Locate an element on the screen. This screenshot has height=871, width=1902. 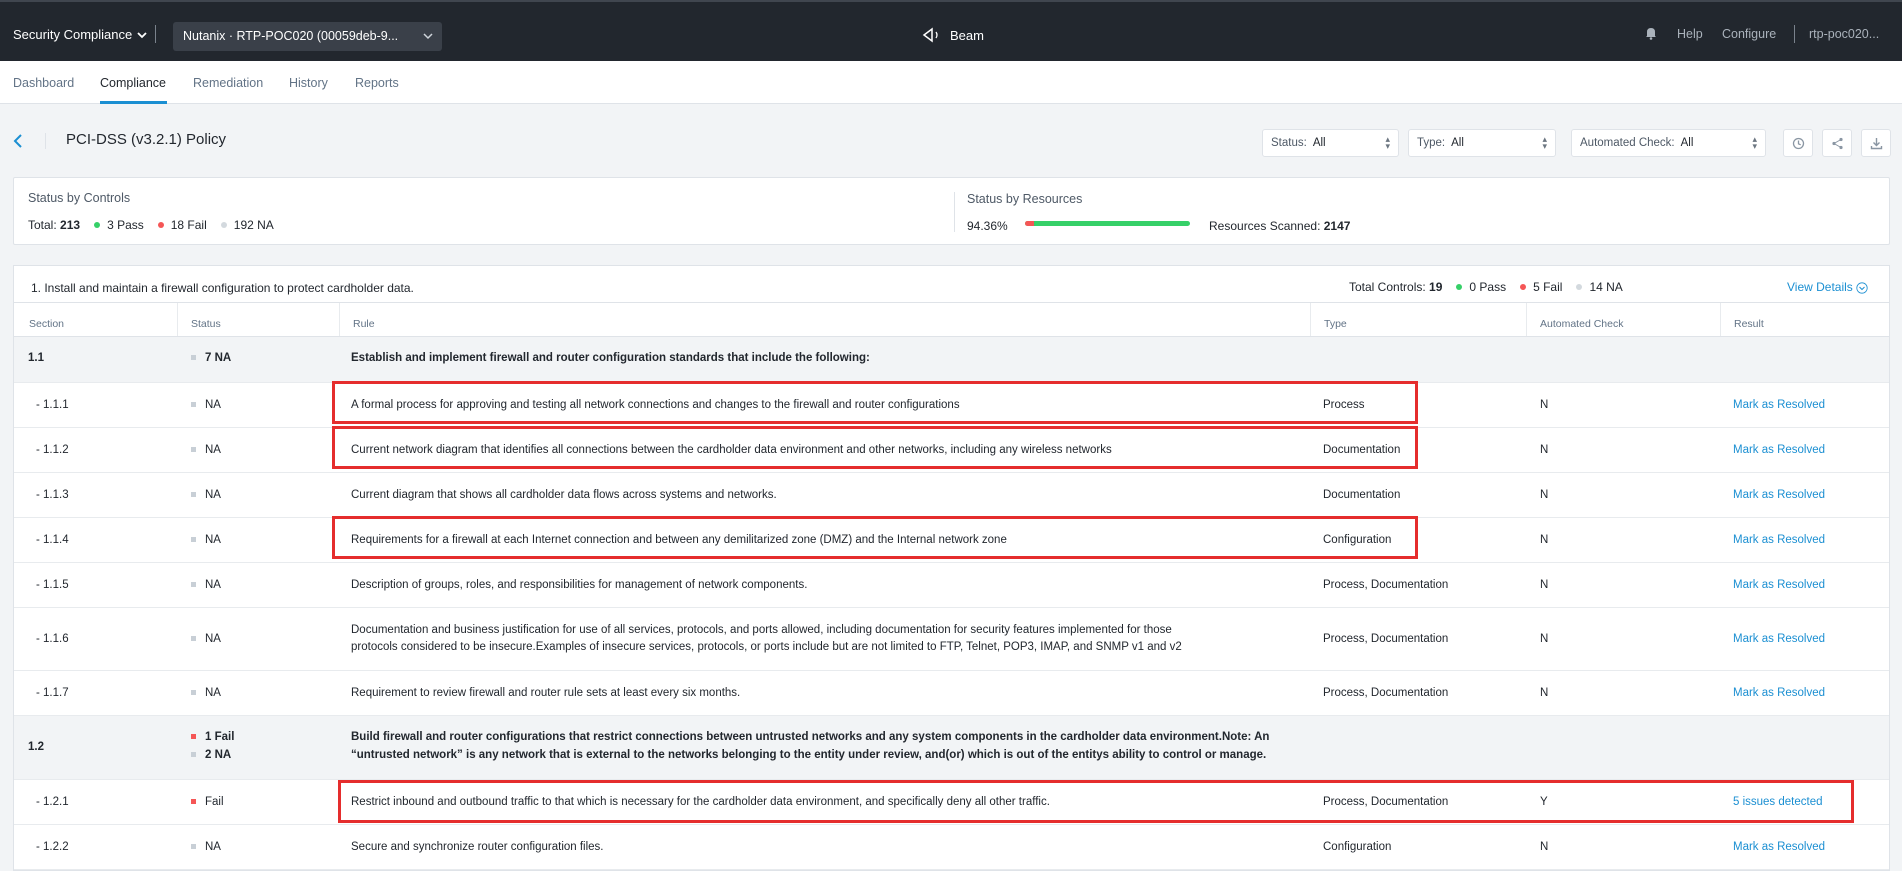
bell-icon is located at coordinates (1651, 33).